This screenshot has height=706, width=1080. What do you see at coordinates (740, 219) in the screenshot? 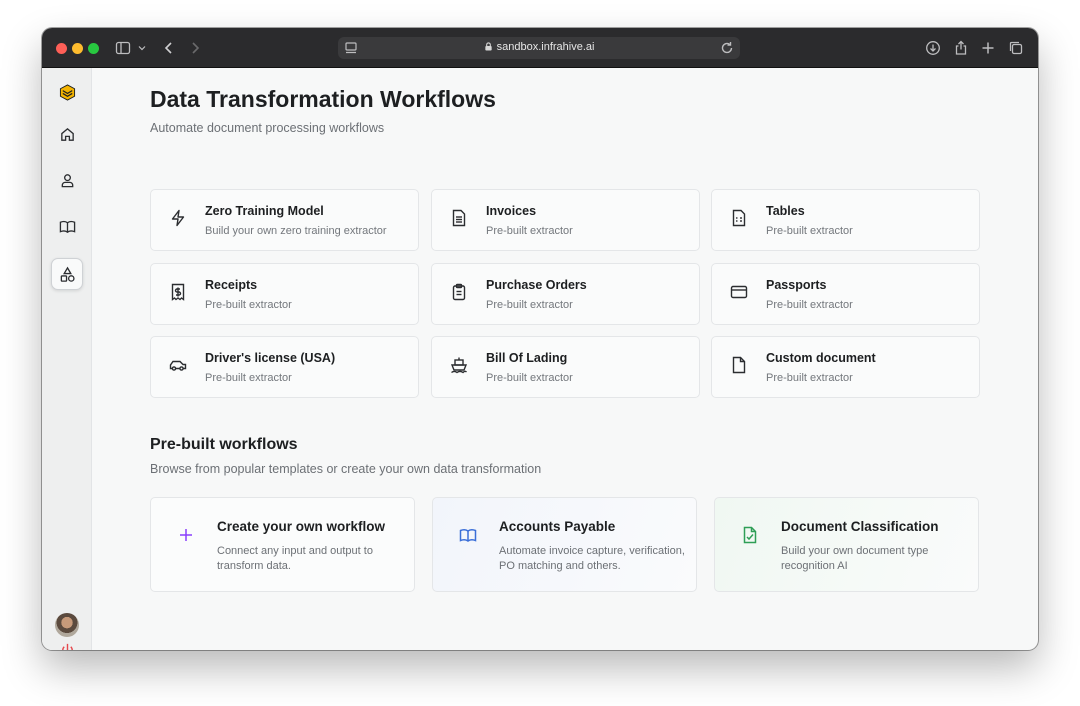
I see `table-document-icon` at bounding box center [740, 219].